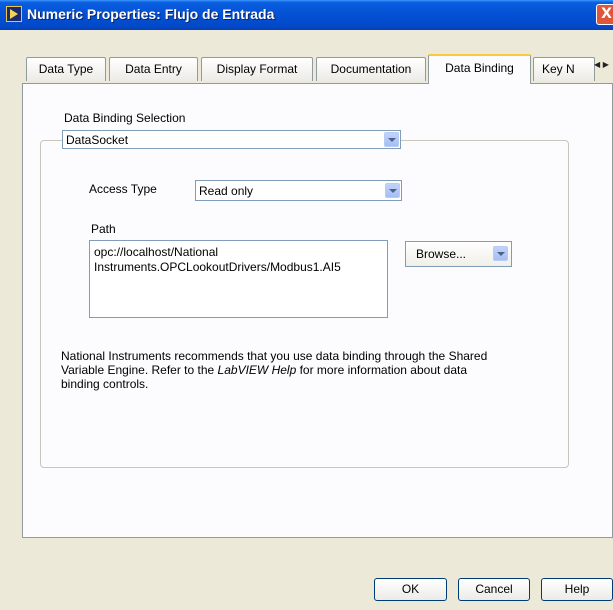 The image size is (613, 610). I want to click on path-label: Path, so click(103, 229).